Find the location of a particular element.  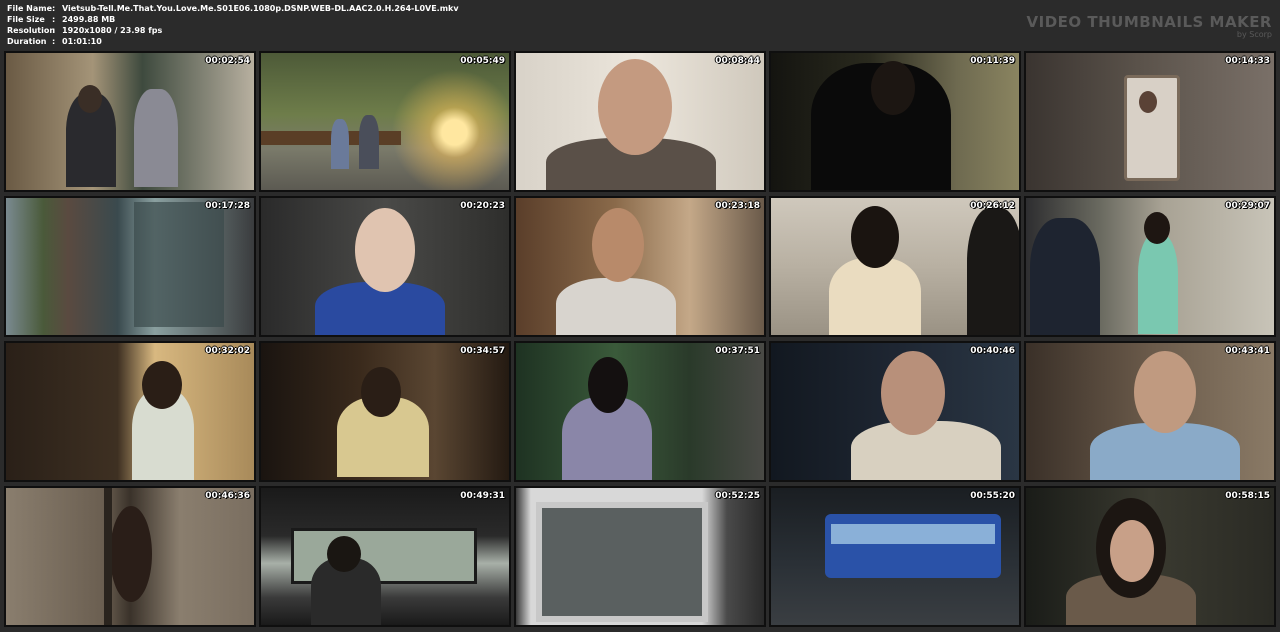

thumbnail-phone-video-call: 00:14:33 is located at coordinates (1150, 121).